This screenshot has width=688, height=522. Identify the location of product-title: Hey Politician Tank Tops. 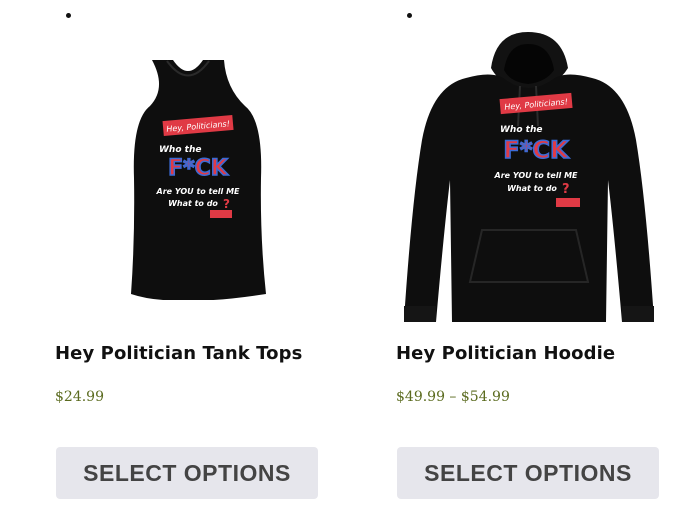
(178, 353).